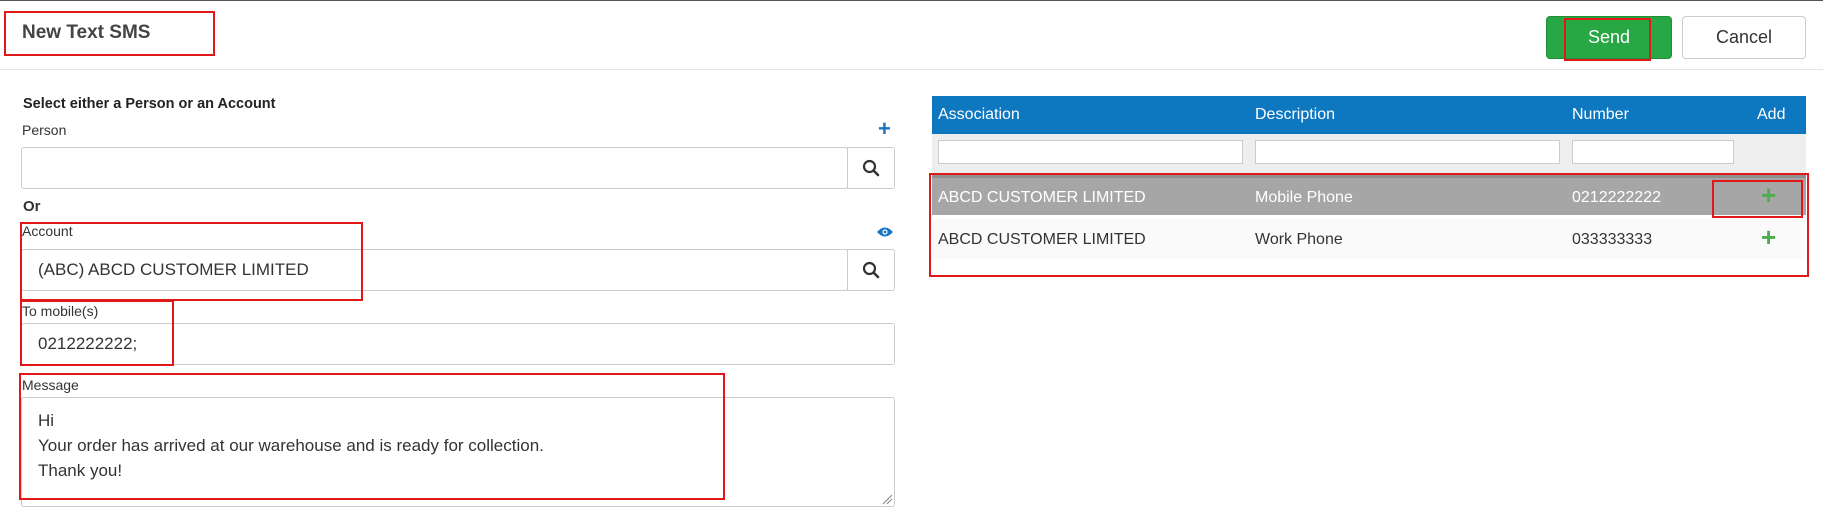 The height and width of the screenshot is (508, 1823). I want to click on header-divider, so click(911, 69).